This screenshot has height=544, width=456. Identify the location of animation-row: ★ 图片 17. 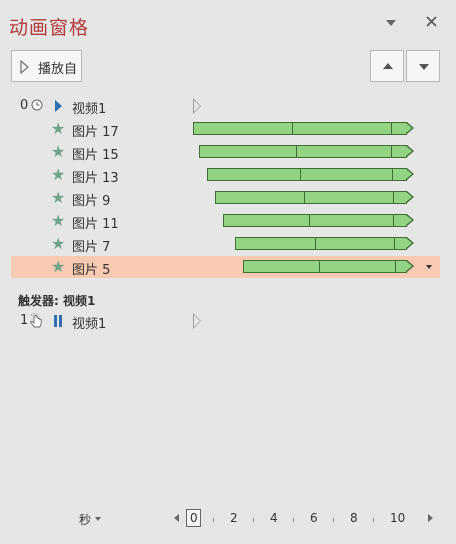
(225, 129).